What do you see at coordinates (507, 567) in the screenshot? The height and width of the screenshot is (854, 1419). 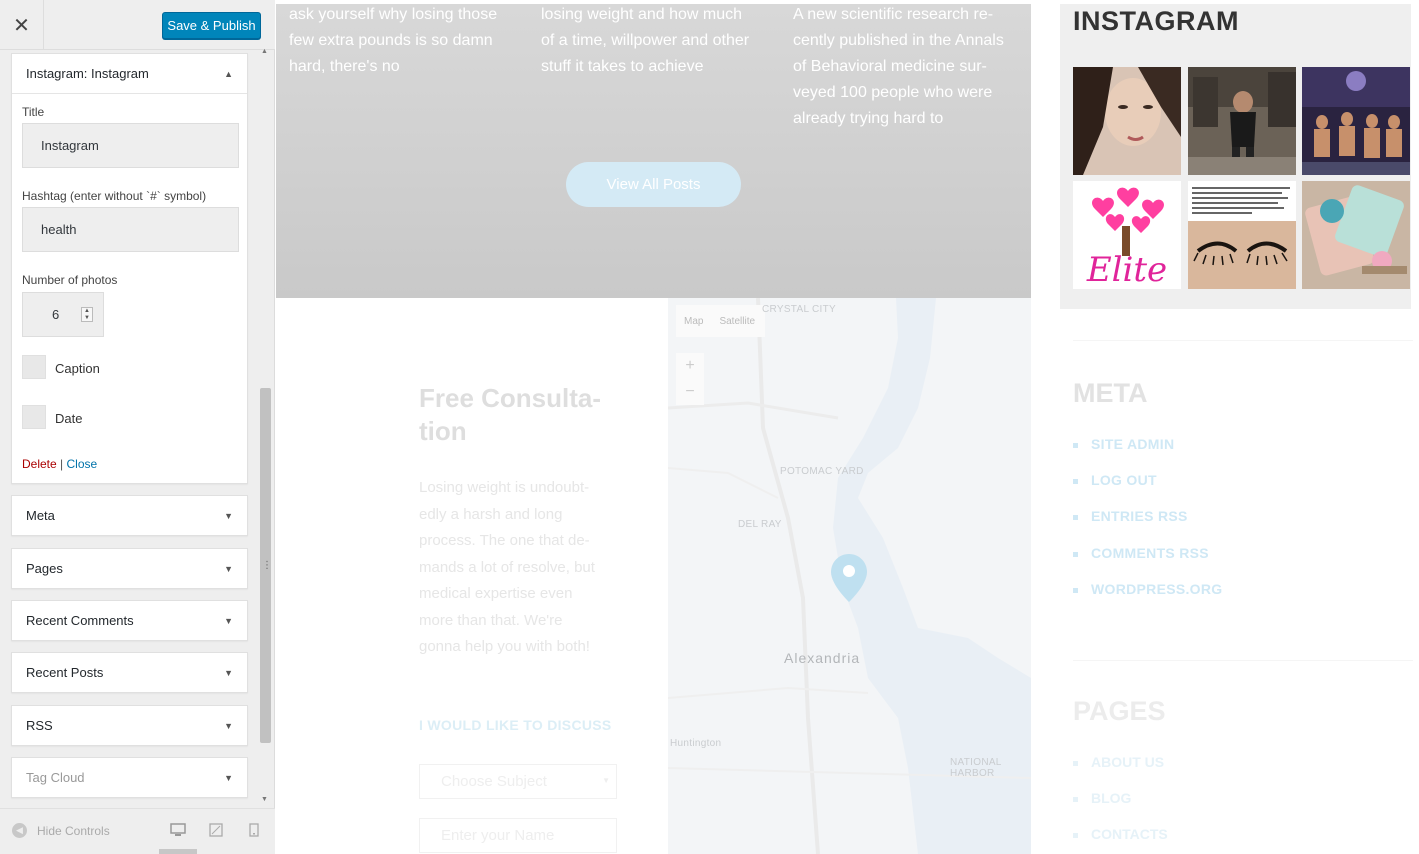 I see `text-line: mands a lot of resolve, but` at bounding box center [507, 567].